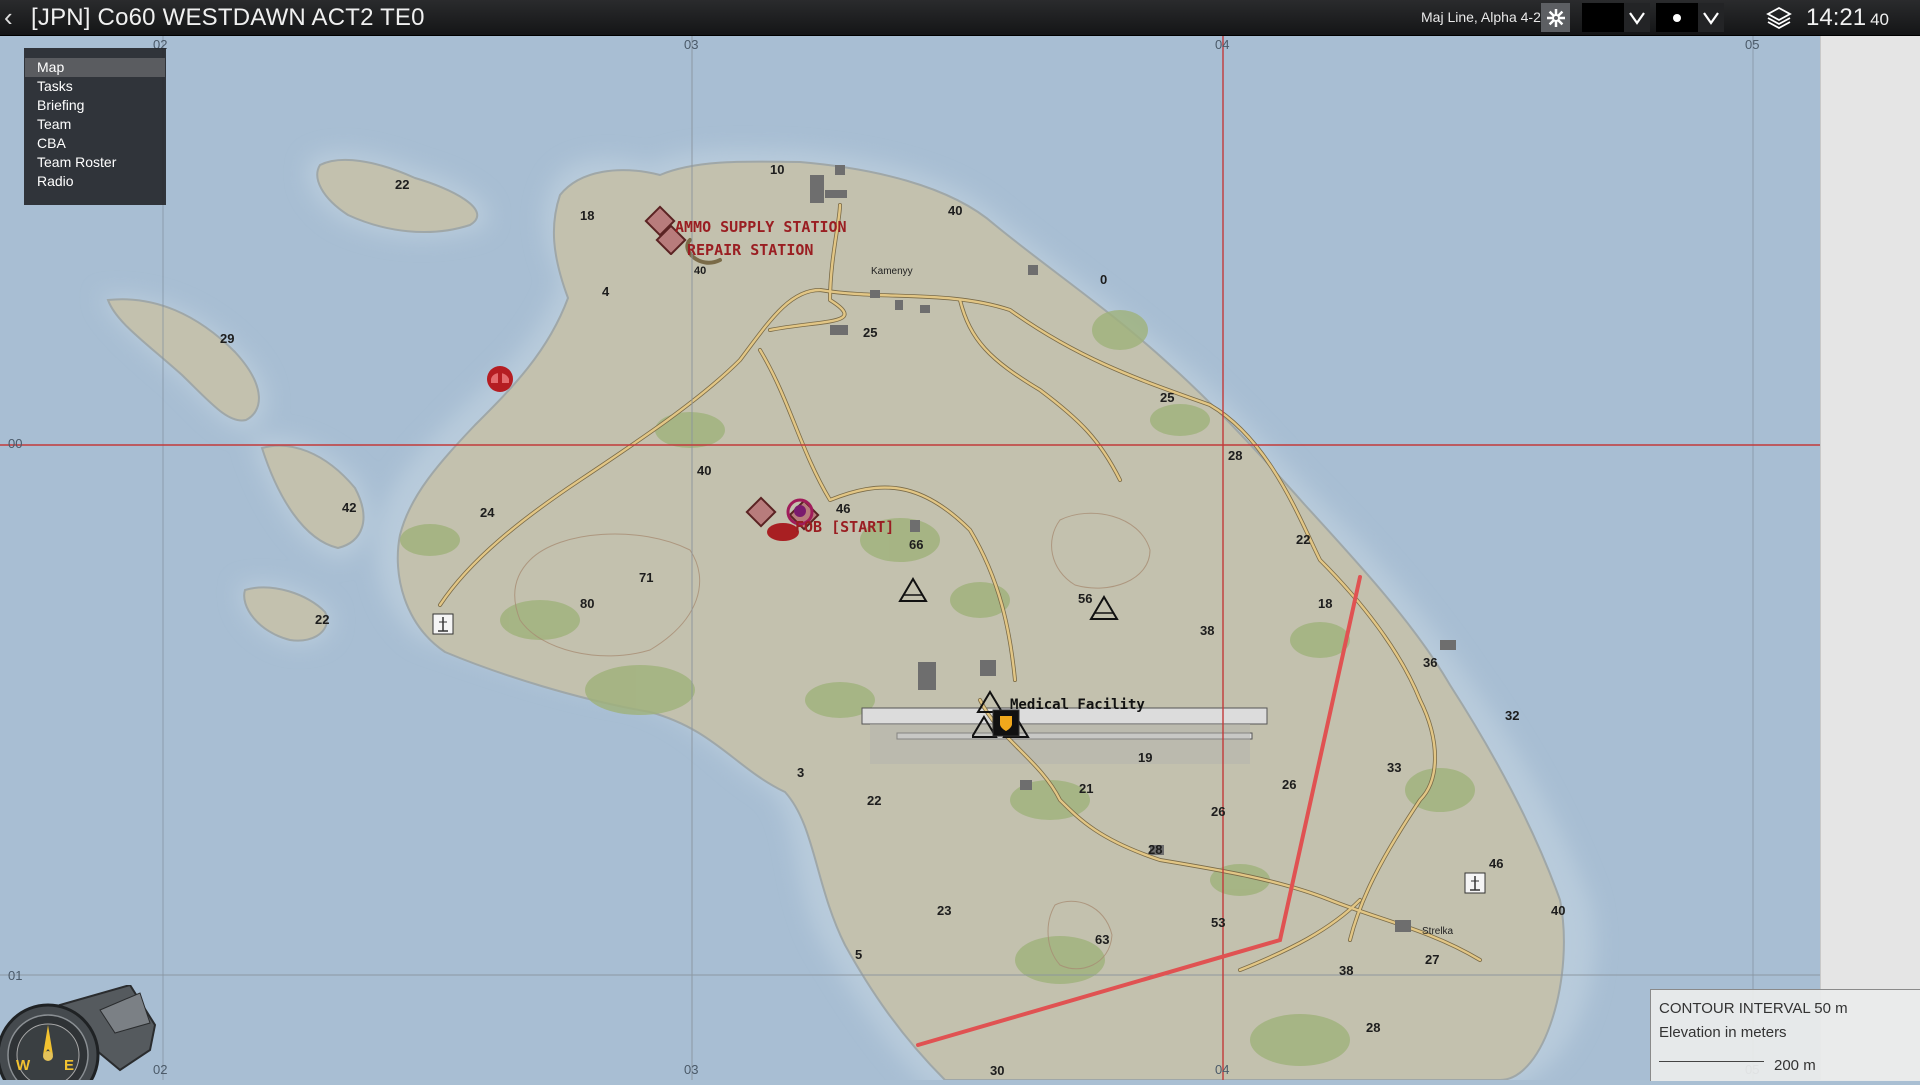 This screenshot has width=1920, height=1085. What do you see at coordinates (8, 17) in the screenshot?
I see `back-arrow-icon: ‹` at bounding box center [8, 17].